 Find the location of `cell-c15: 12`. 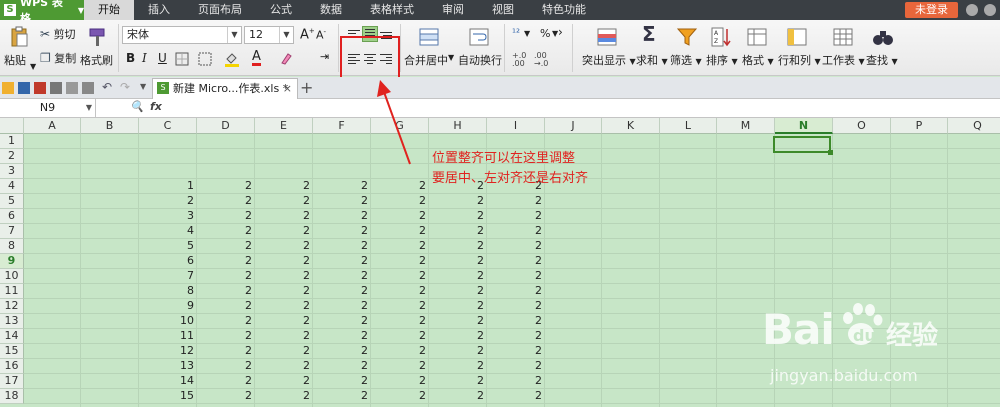

cell-c15: 12 is located at coordinates (168, 351).